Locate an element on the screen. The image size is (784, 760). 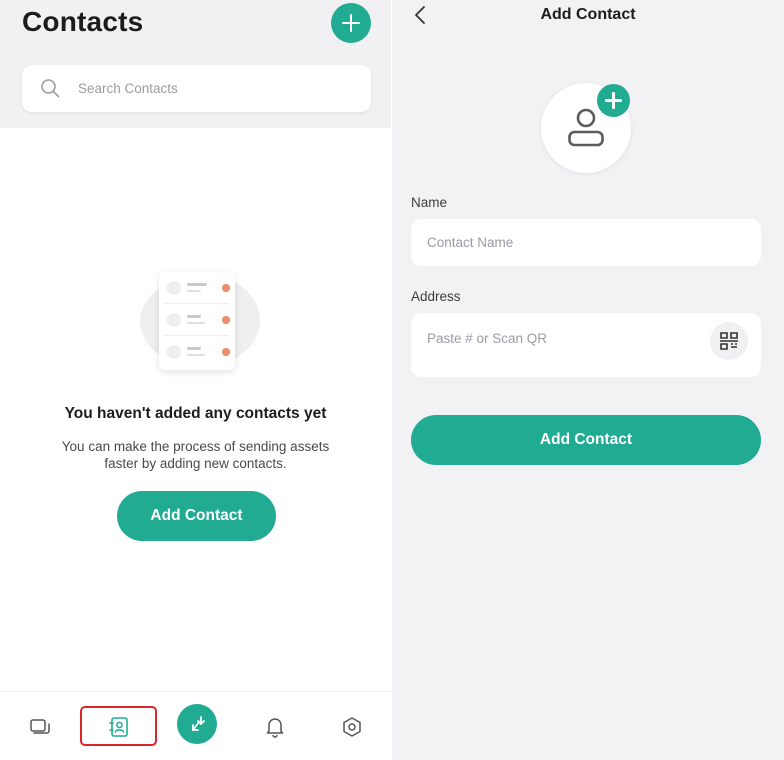
illustration-card is located at coordinates (197, 321).